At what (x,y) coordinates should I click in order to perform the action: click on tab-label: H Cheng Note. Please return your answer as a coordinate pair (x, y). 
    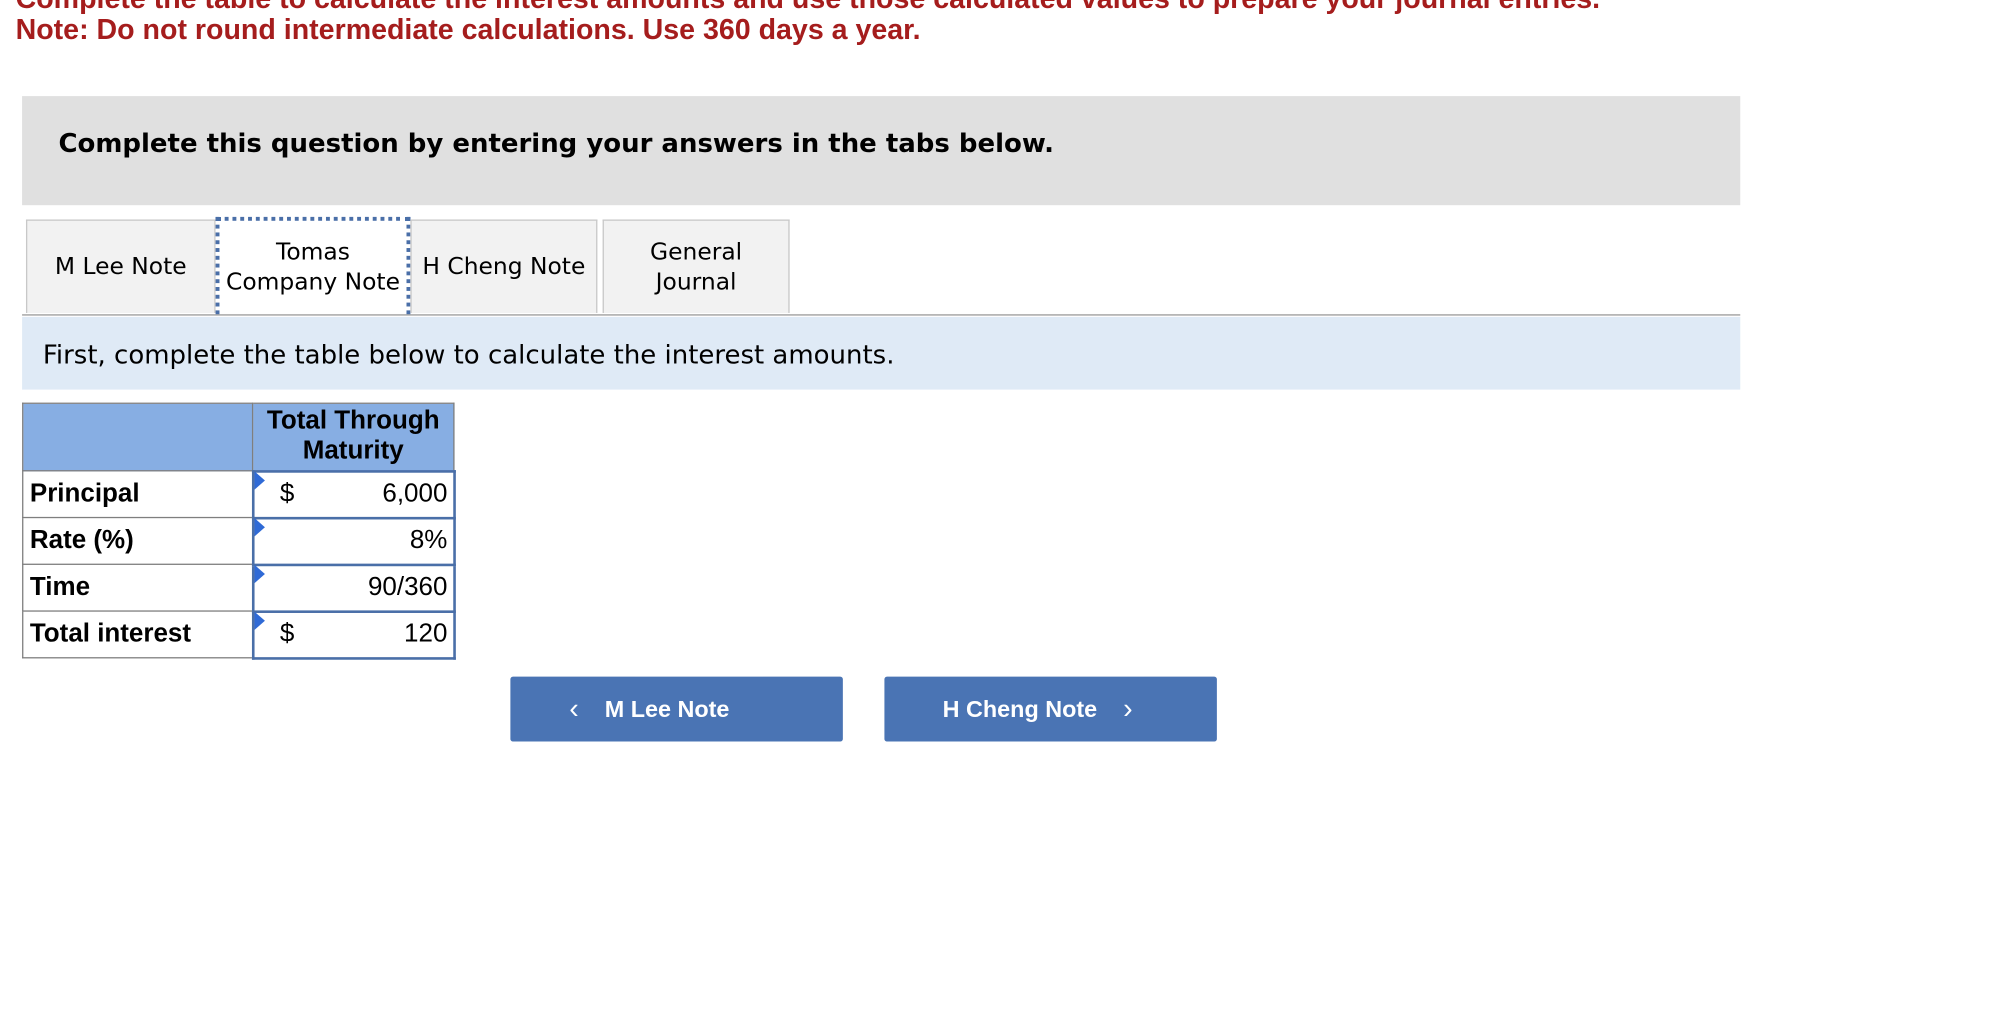
    Looking at the image, I should click on (504, 267).